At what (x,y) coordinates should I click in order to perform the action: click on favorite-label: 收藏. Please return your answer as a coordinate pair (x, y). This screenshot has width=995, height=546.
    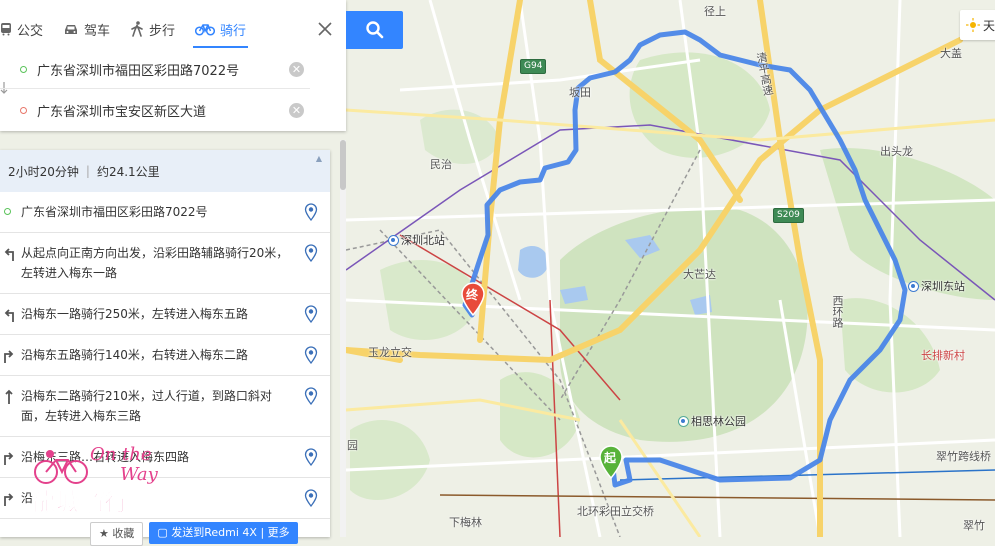
    Looking at the image, I should click on (123, 533).